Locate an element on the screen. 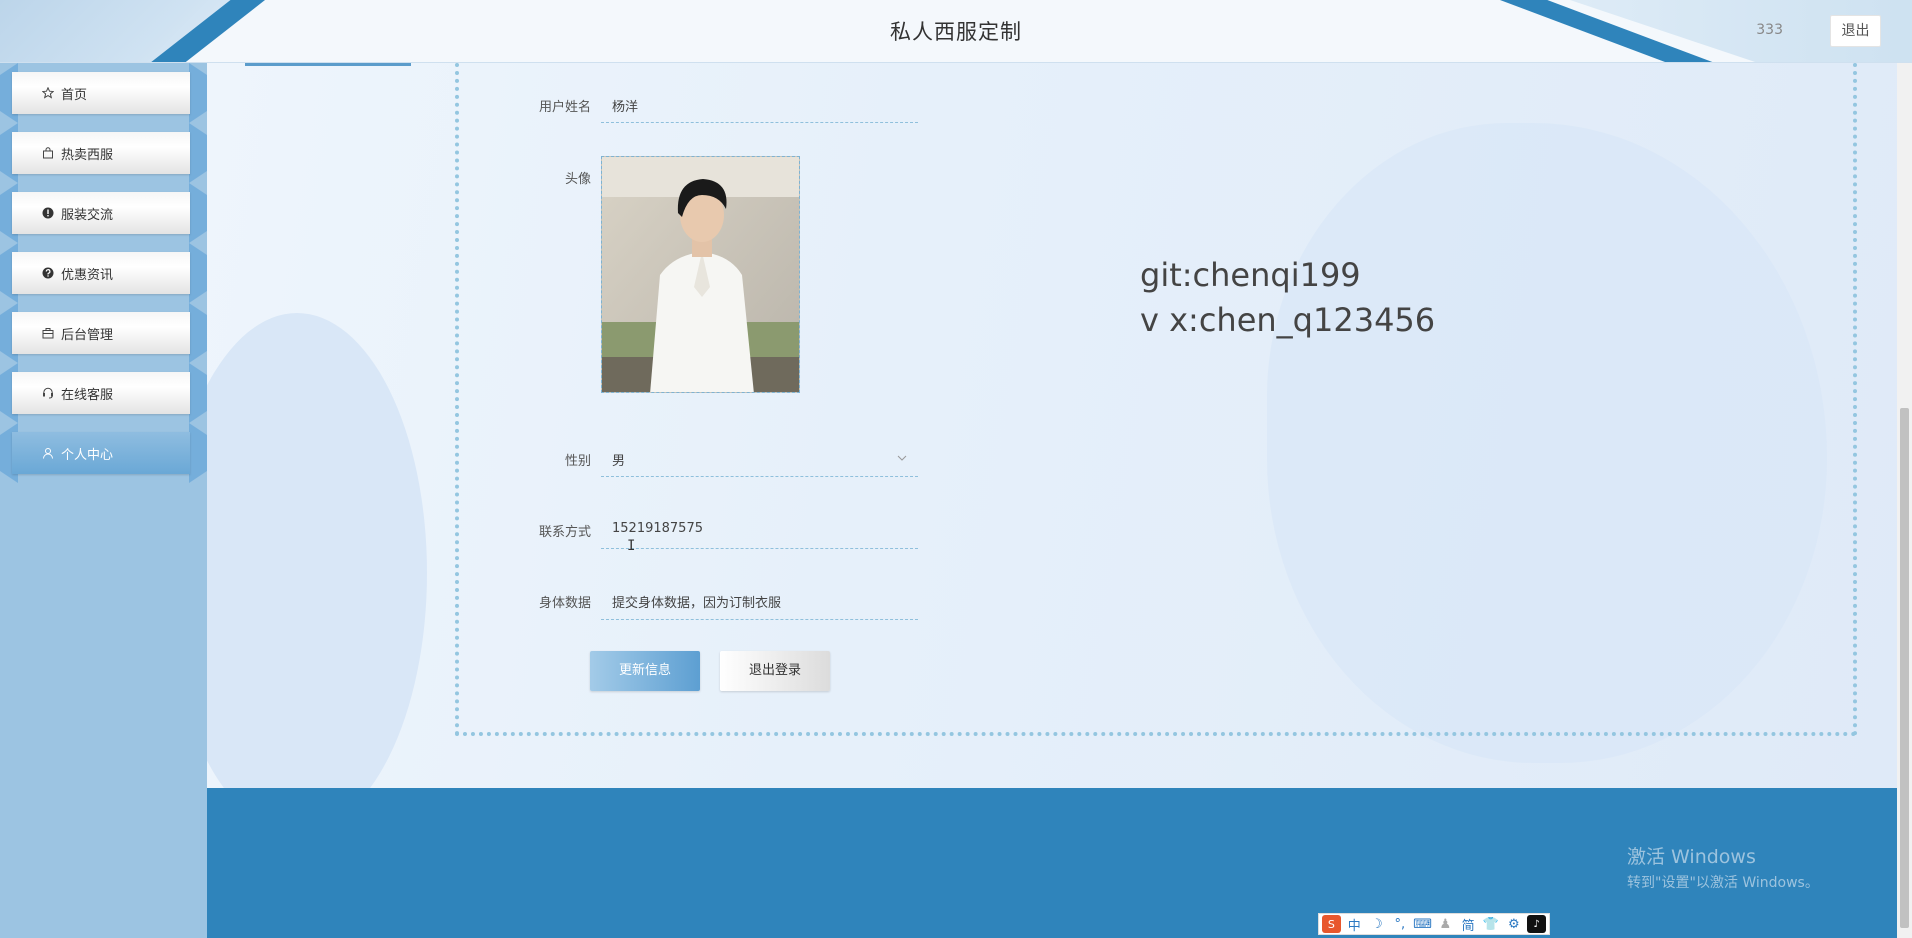  page-scrollbar is located at coordinates (1904, 500).